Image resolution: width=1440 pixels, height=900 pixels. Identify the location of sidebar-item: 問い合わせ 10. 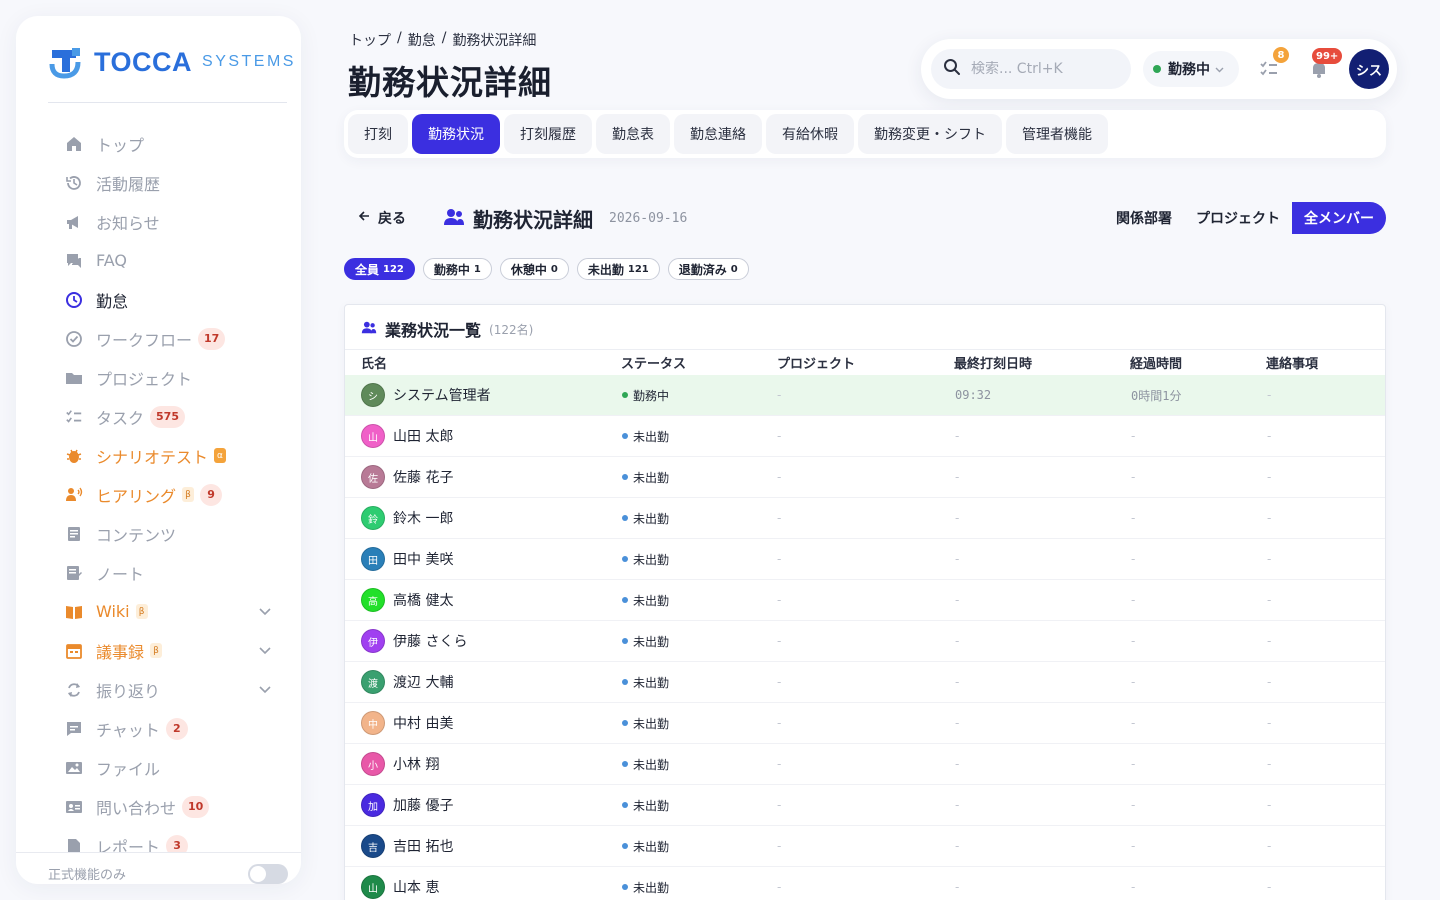
(158, 806).